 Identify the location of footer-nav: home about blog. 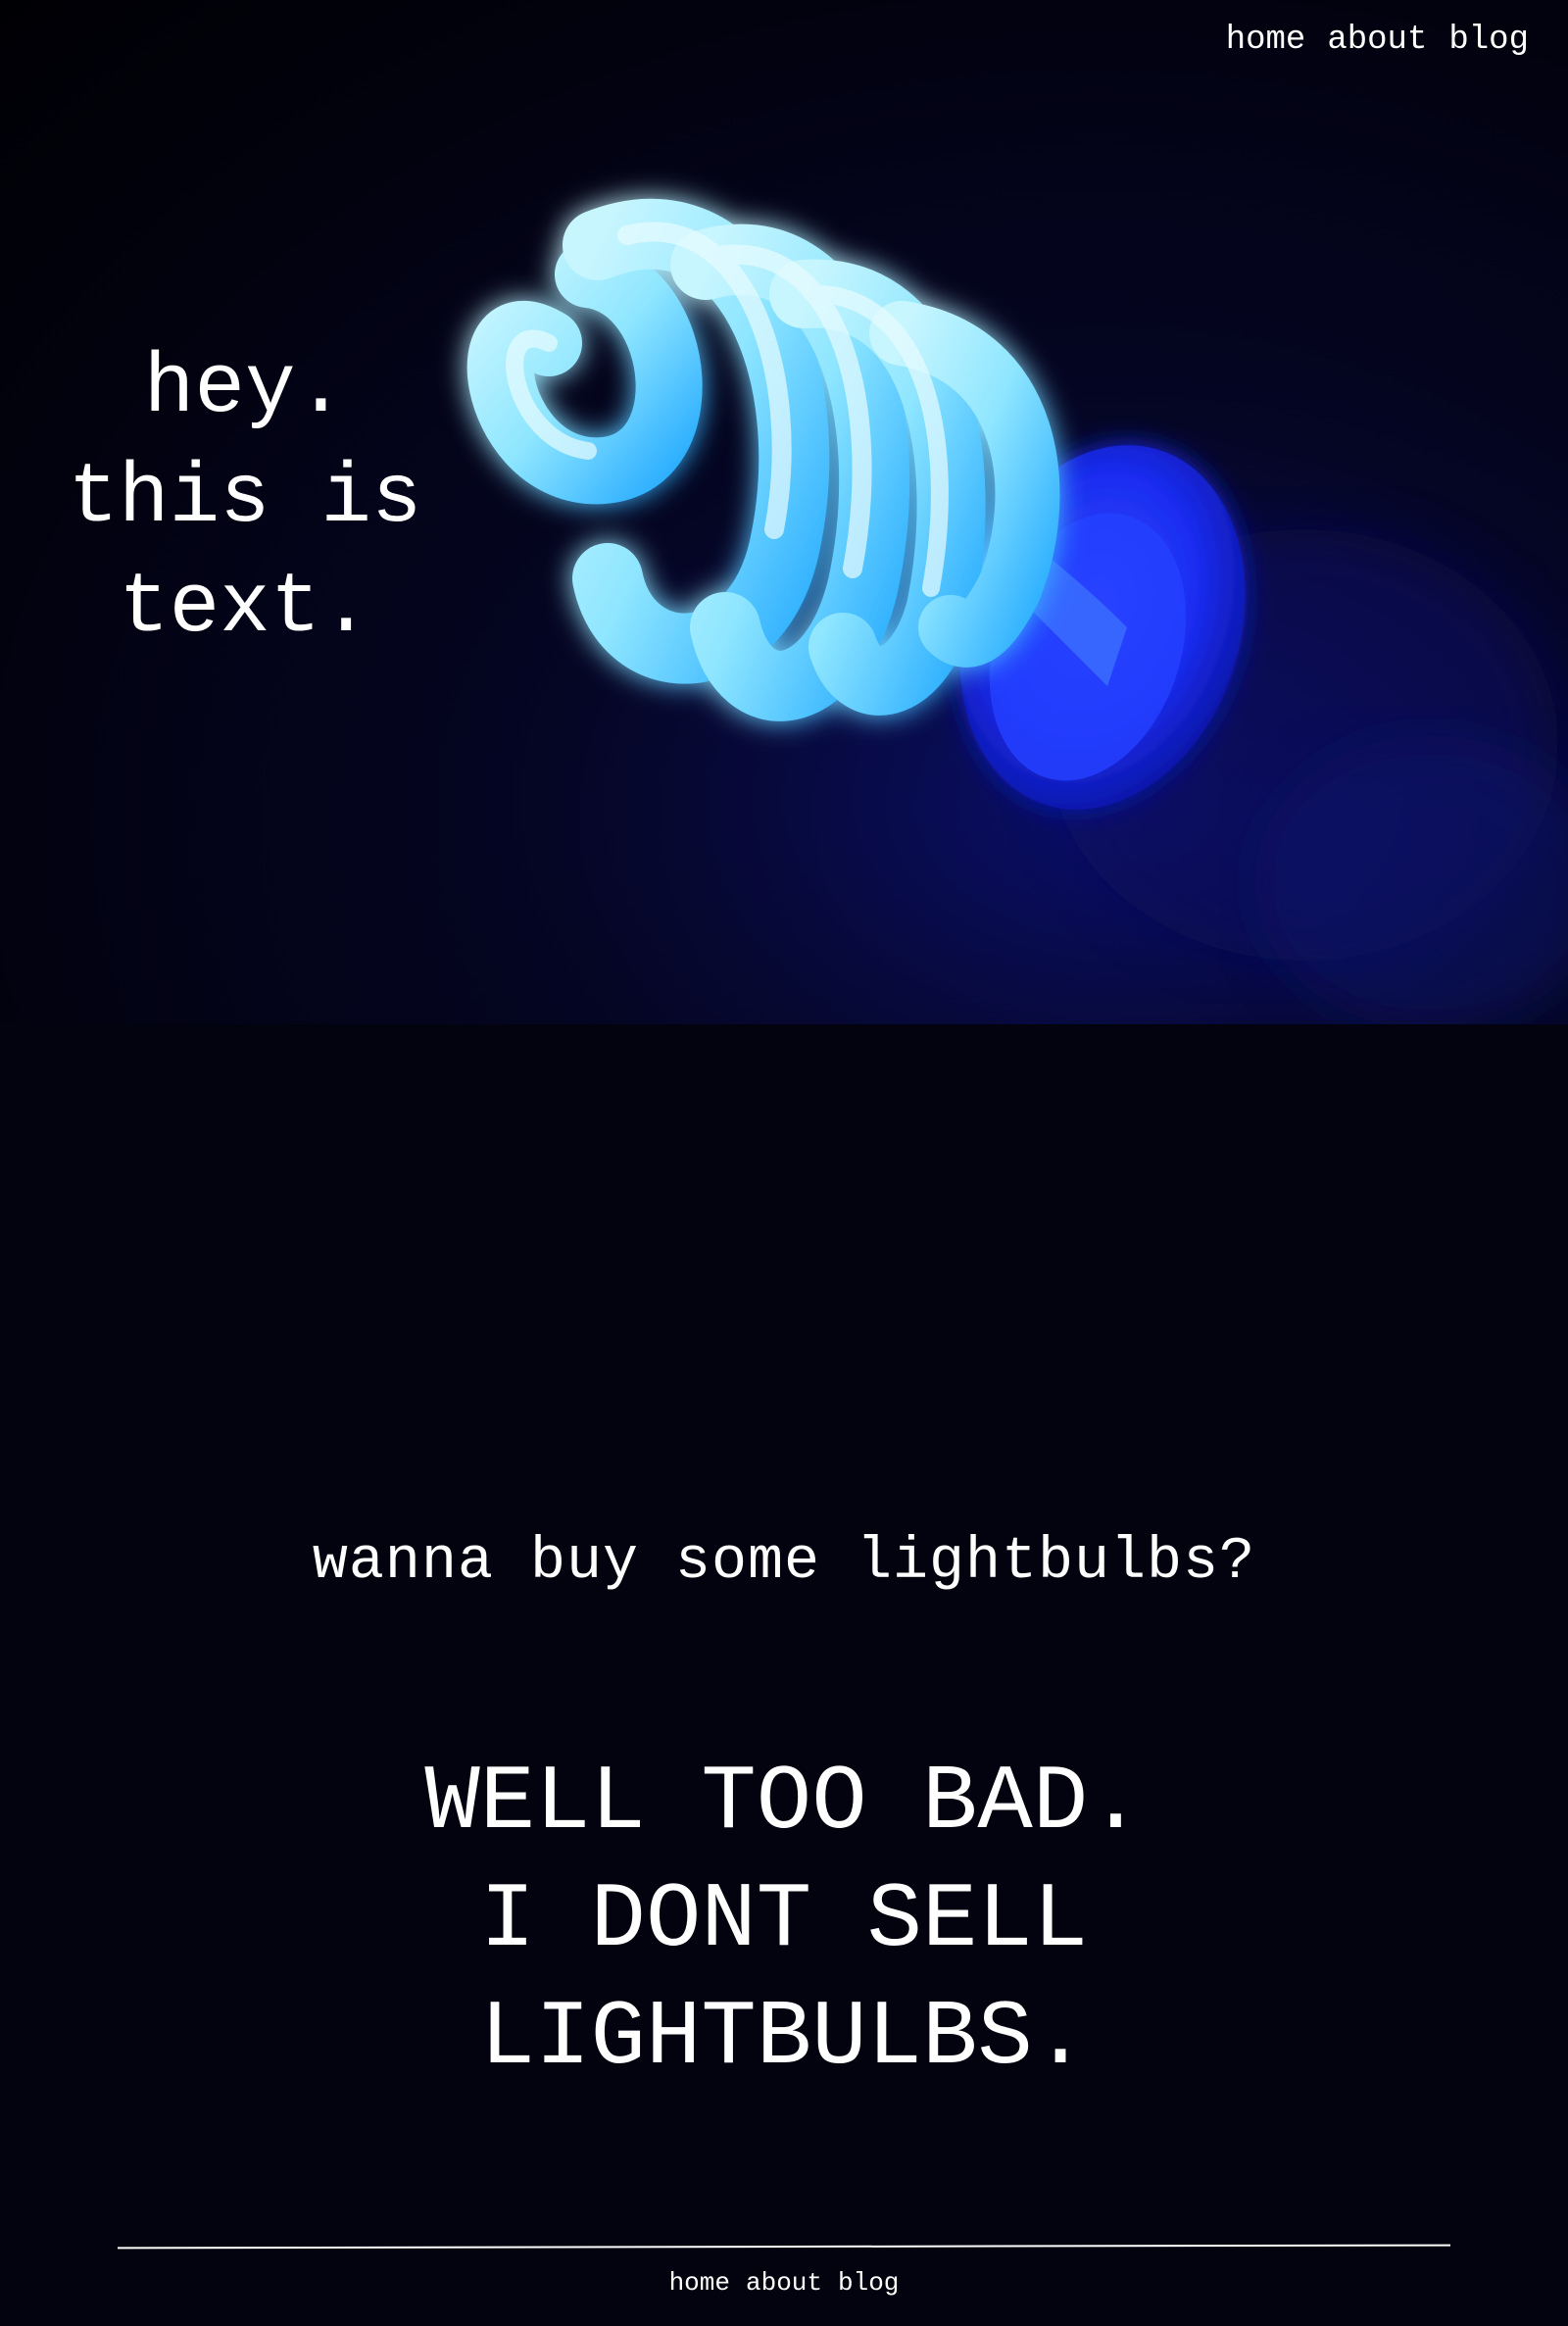
(784, 2283).